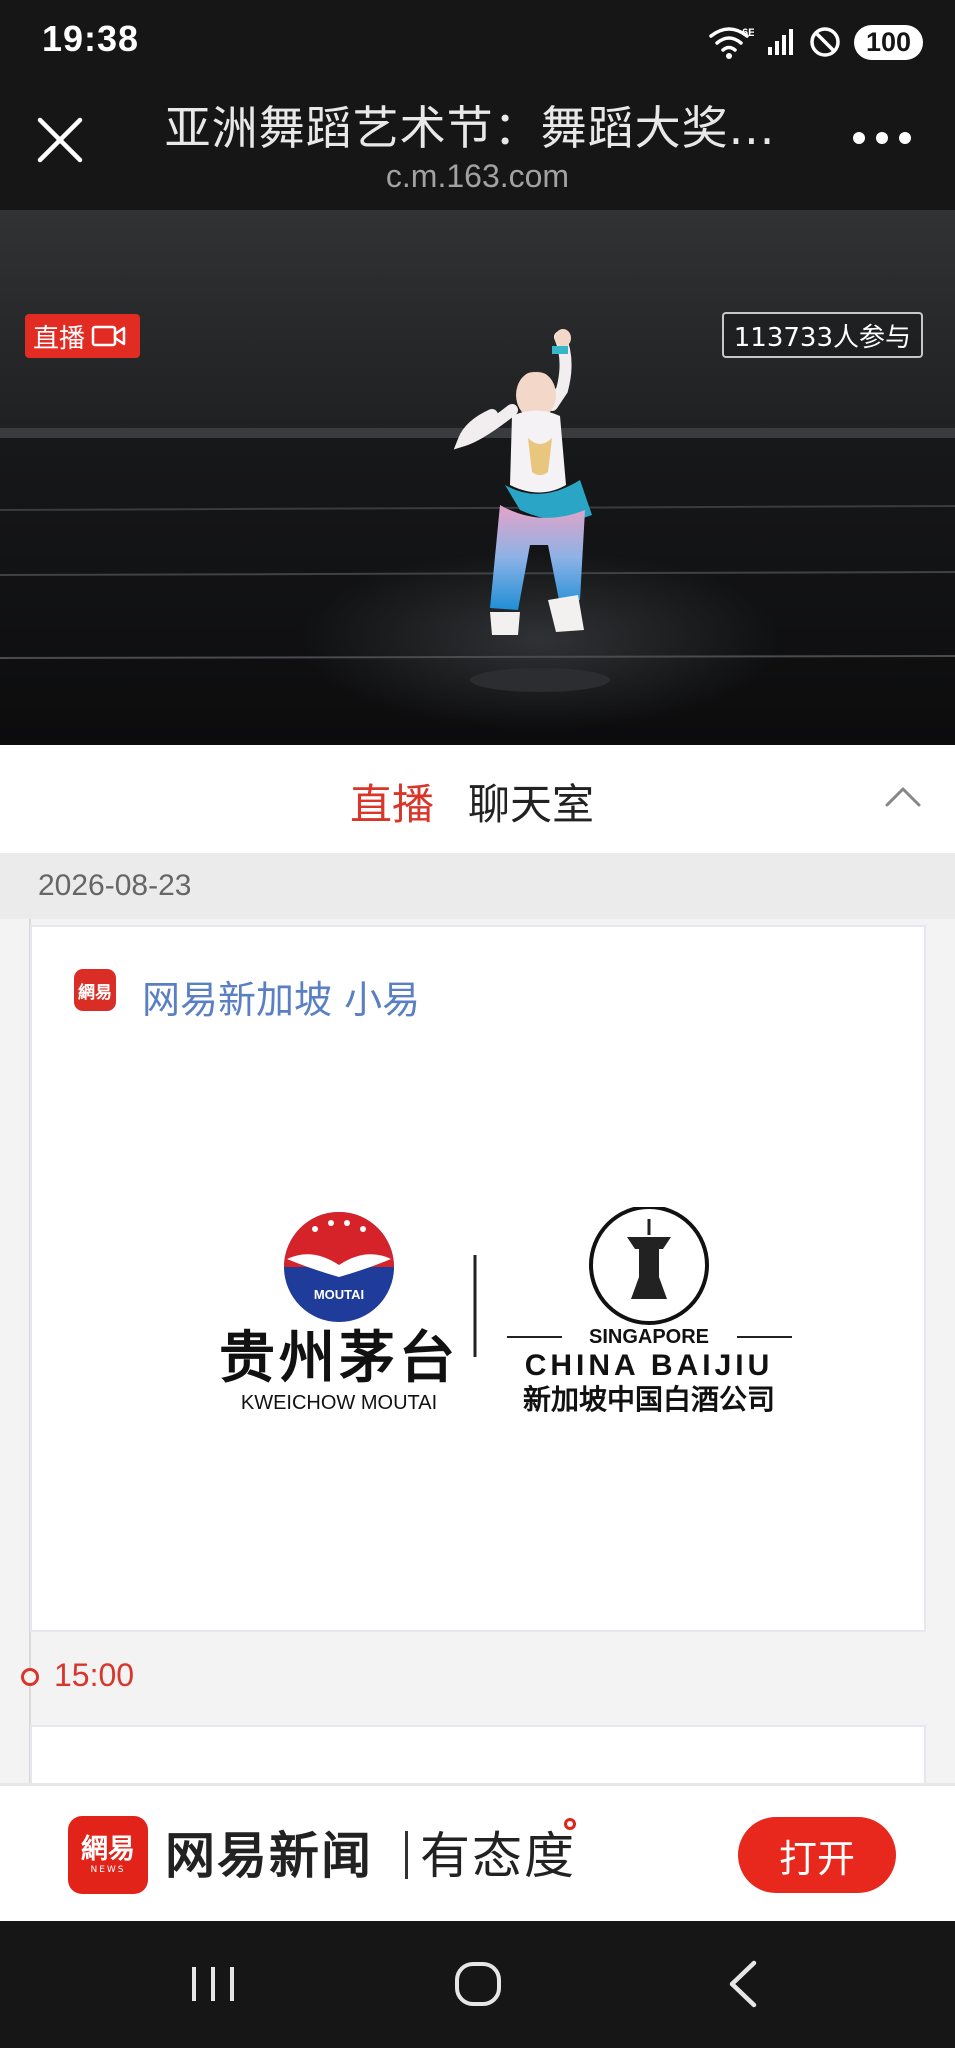 The width and height of the screenshot is (955, 2048). Describe the element at coordinates (649, 1365) in the screenshot. I see `baijiu-mid-text: CHINA BAIJIU` at that location.